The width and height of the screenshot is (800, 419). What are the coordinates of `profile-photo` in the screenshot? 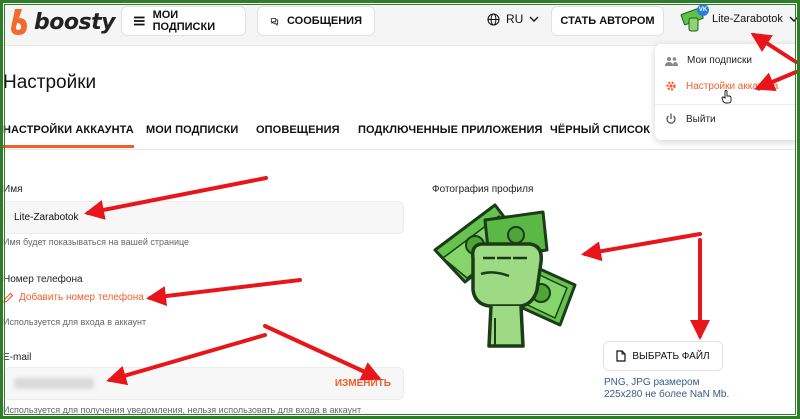 It's located at (505, 275).